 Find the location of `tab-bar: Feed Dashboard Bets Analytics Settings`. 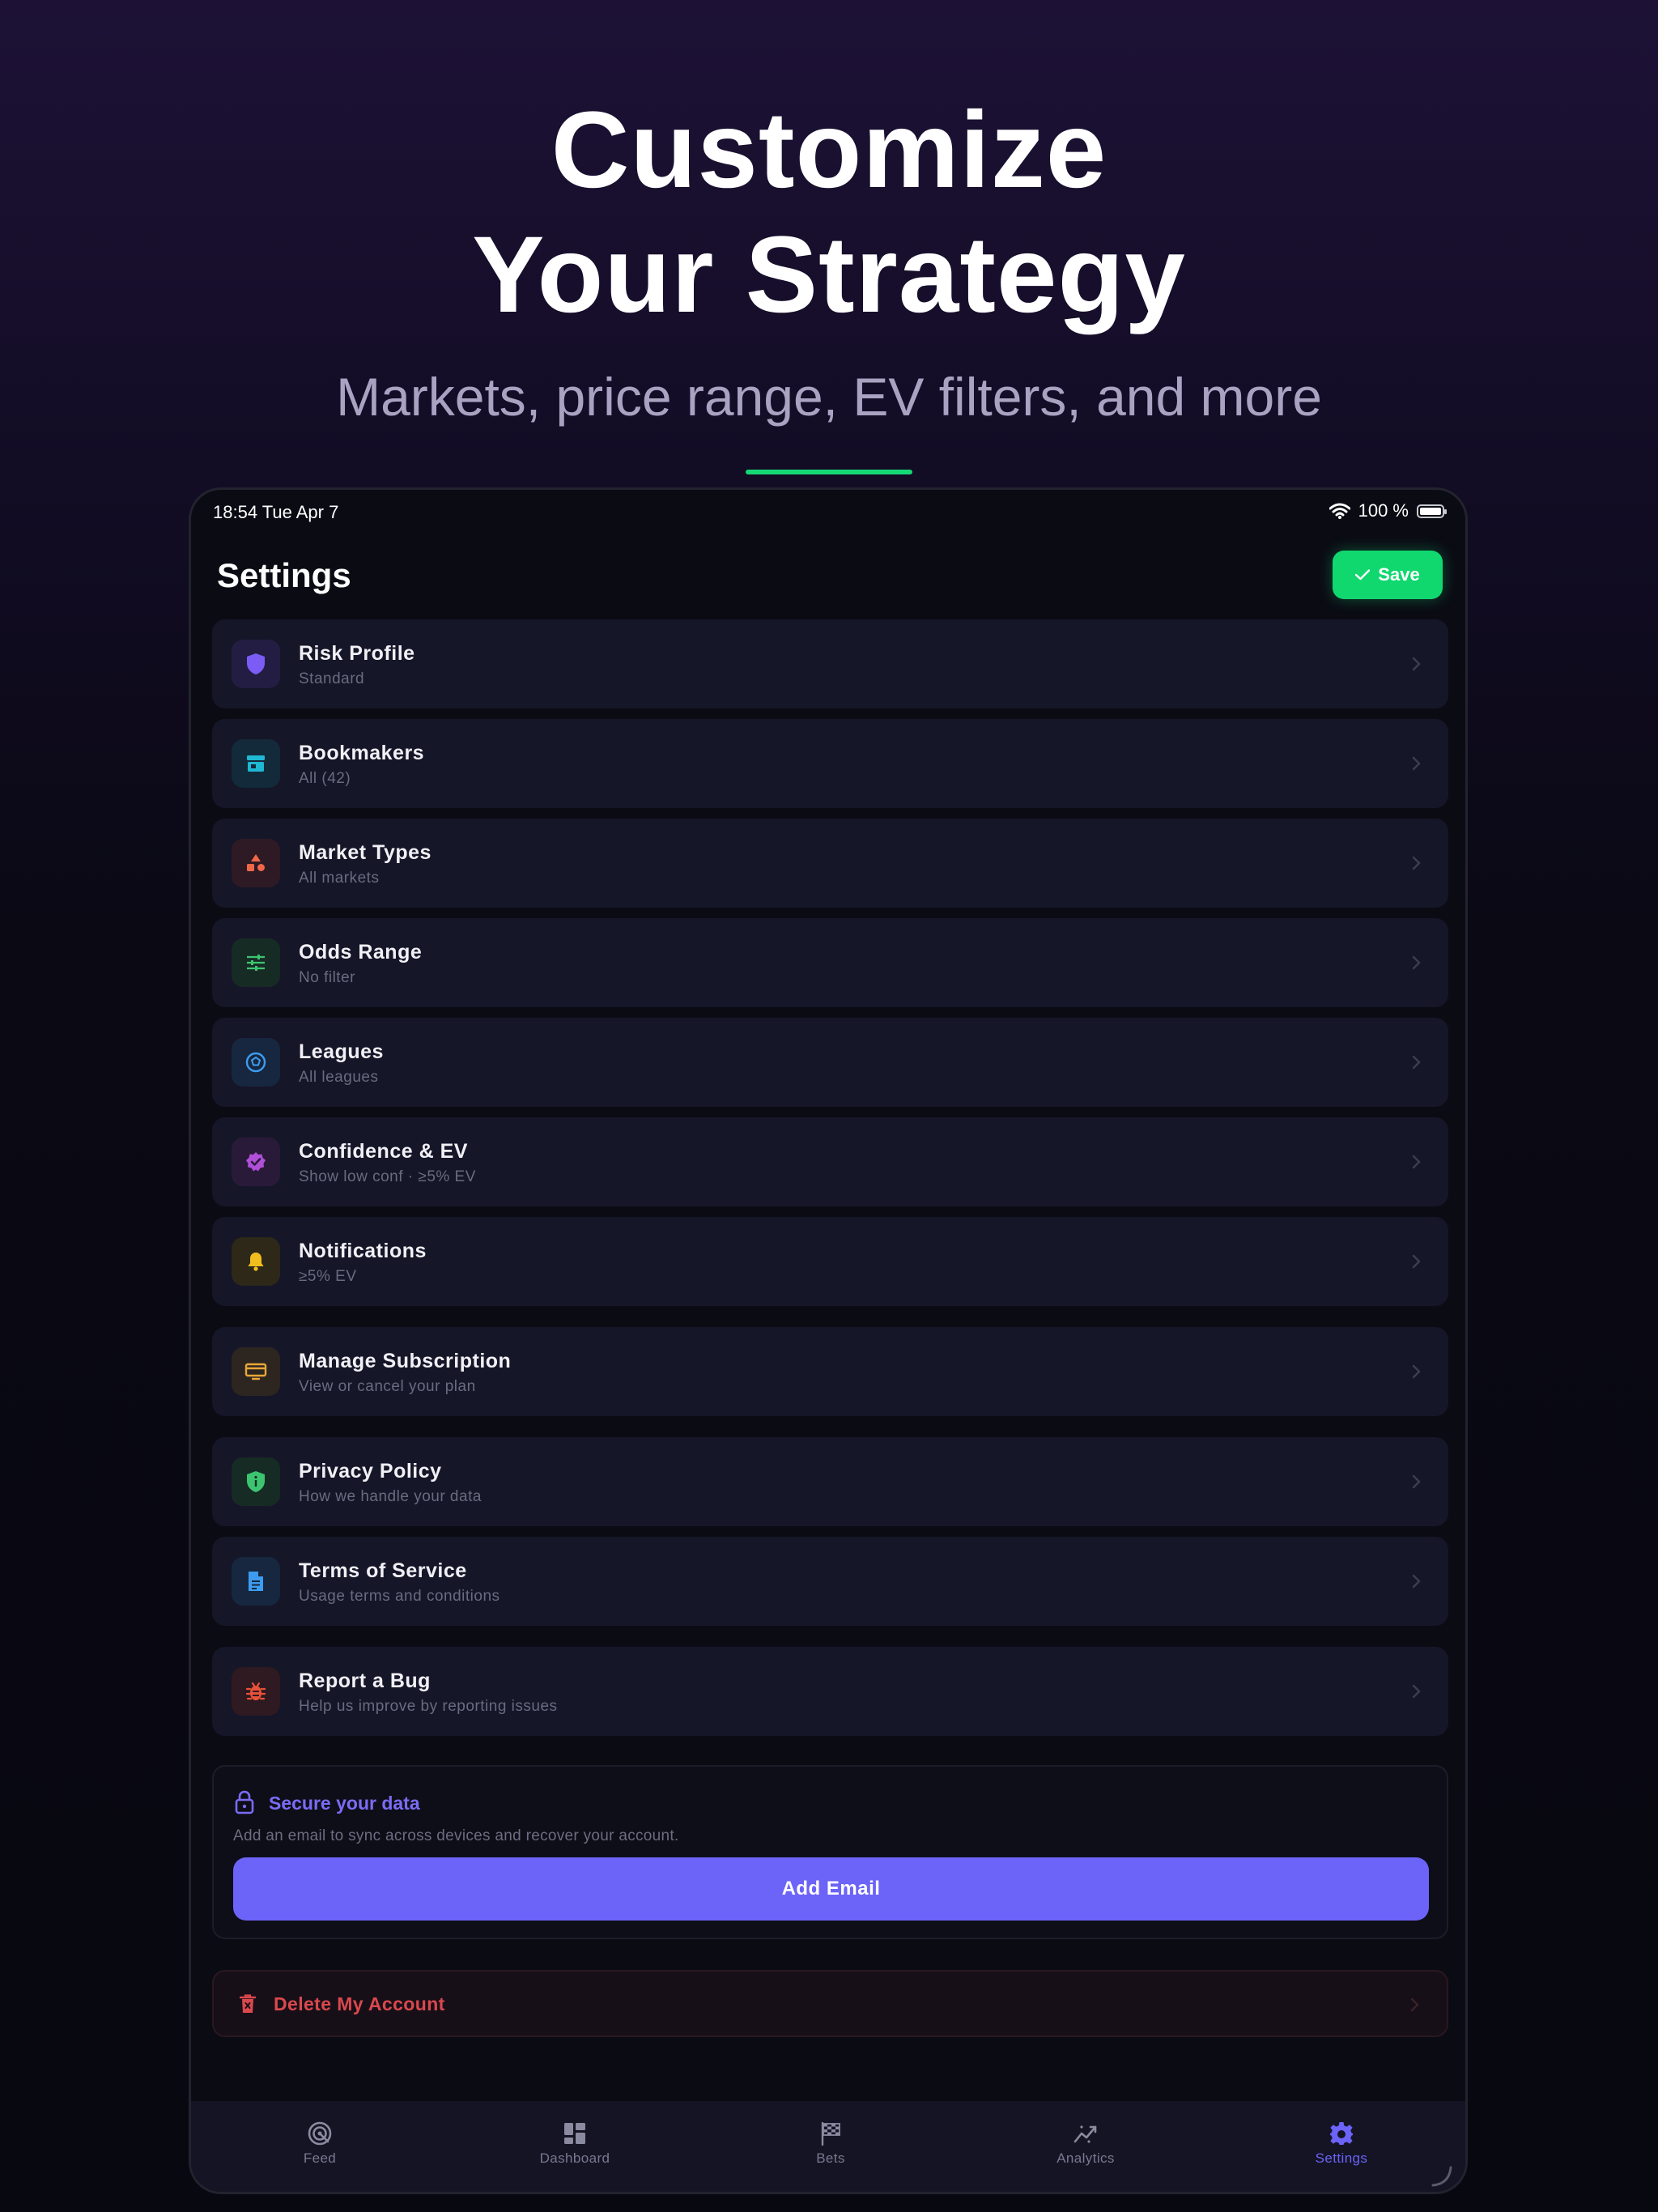

tab-bar: Feed Dashboard Bets Analytics Settings is located at coordinates (828, 2147).